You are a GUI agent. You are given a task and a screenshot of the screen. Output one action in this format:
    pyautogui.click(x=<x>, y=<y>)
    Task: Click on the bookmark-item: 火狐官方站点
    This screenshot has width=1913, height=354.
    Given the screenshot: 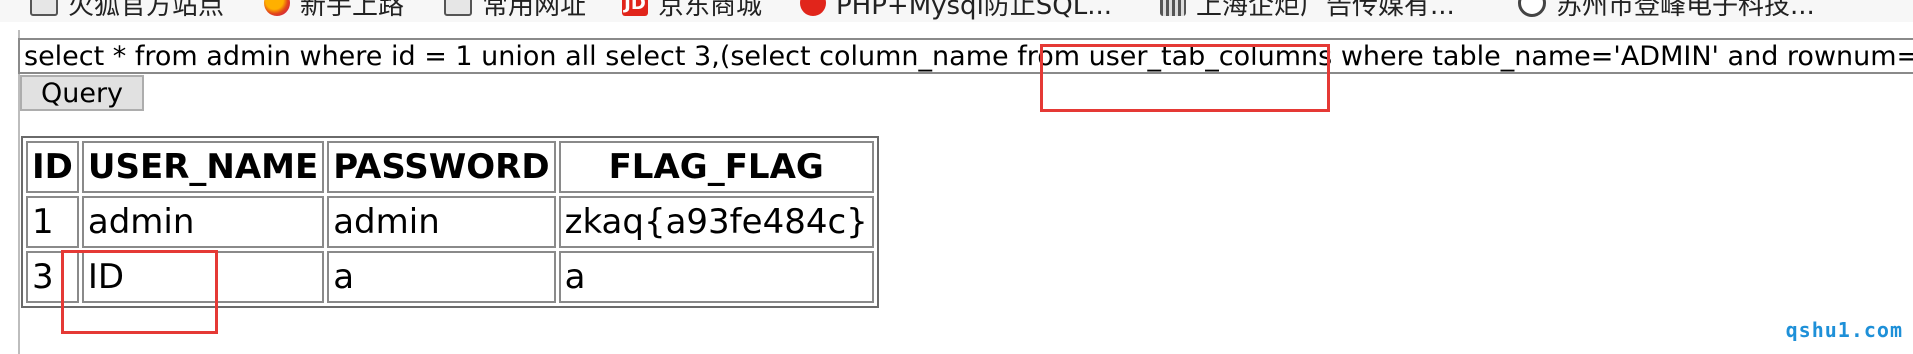 What is the action you would take?
    pyautogui.click(x=127, y=10)
    